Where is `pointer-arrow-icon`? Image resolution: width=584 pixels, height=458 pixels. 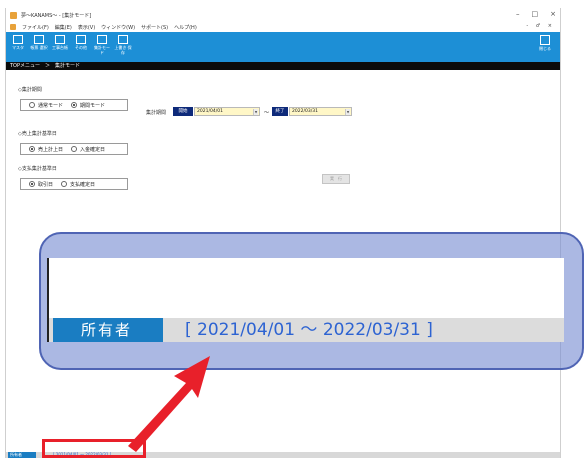 pointer-arrow-icon is located at coordinates (169, 404).